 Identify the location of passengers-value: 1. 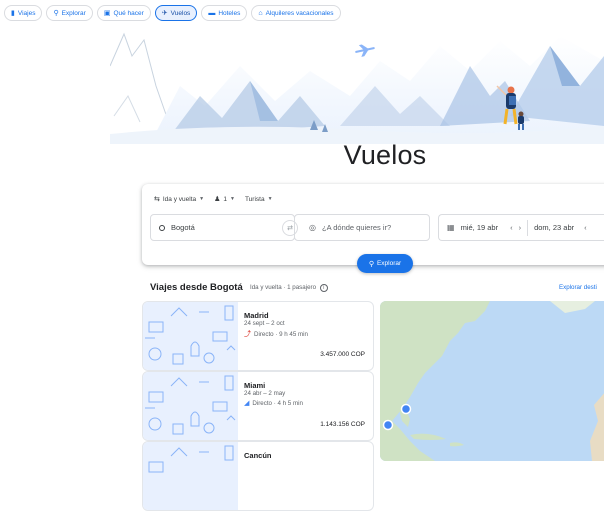
(225, 199).